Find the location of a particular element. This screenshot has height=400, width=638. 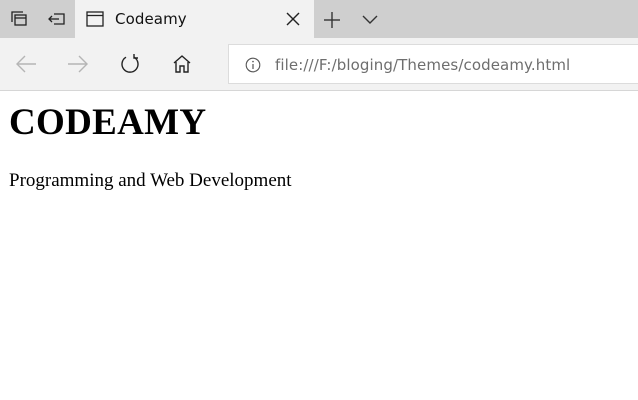

plus-icon is located at coordinates (332, 20).